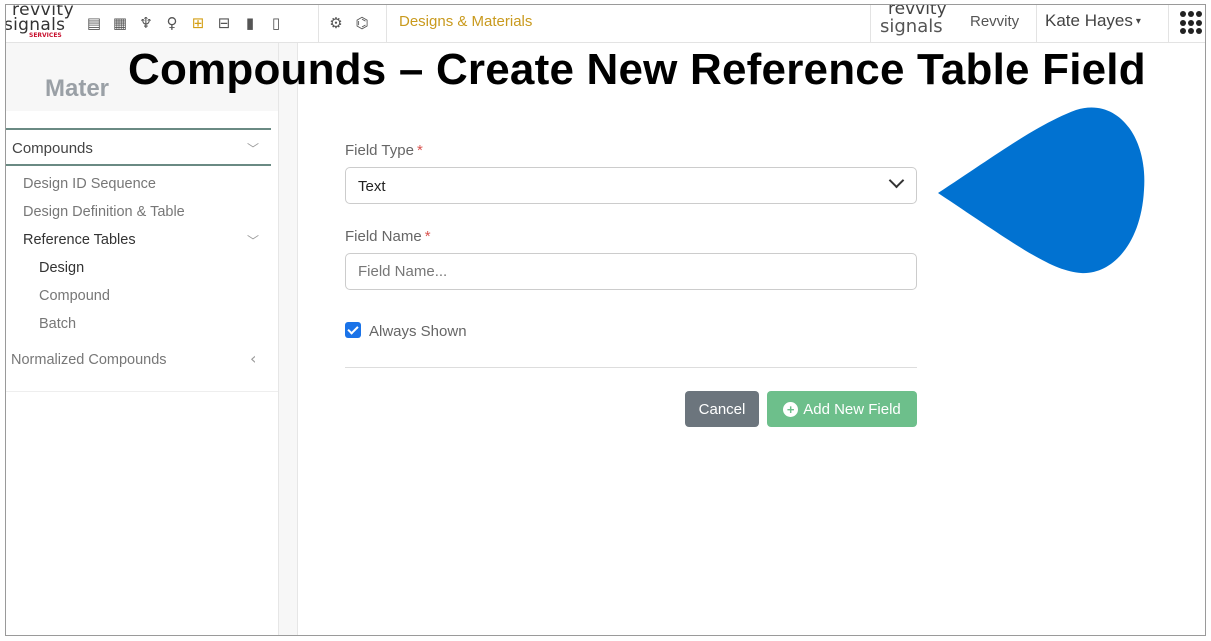 The width and height of the screenshot is (1211, 641). I want to click on app-title: Designs & Materials, so click(465, 21).